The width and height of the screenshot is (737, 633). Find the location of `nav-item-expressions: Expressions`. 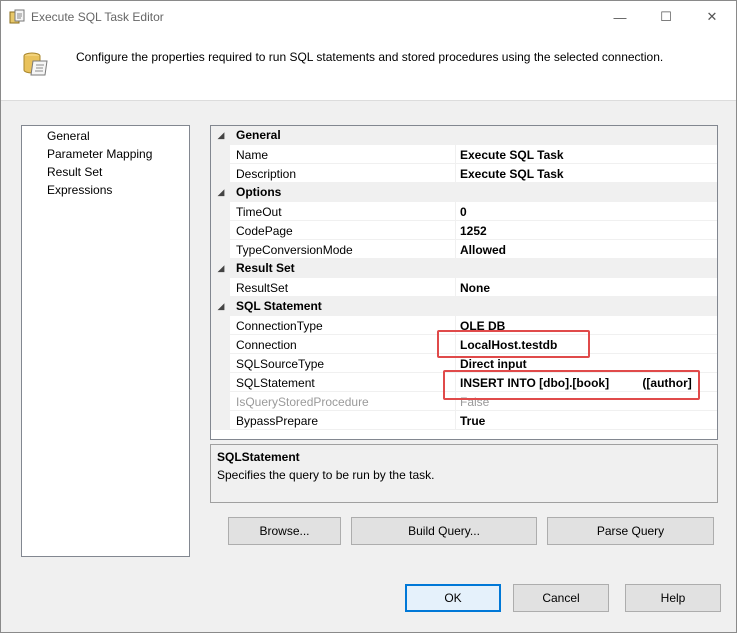

nav-item-expressions: Expressions is located at coordinates (79, 190).